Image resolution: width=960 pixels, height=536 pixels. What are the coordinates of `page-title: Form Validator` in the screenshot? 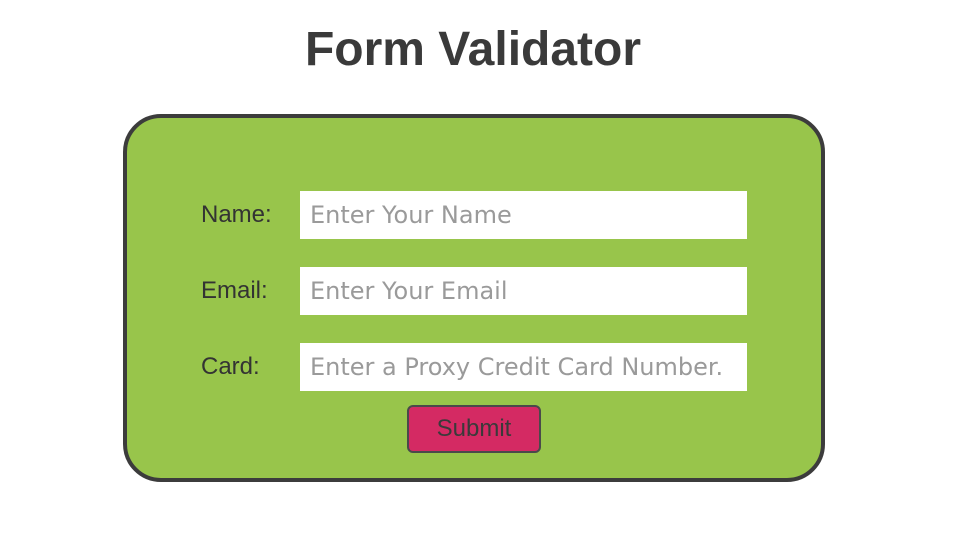 It's located at (473, 49).